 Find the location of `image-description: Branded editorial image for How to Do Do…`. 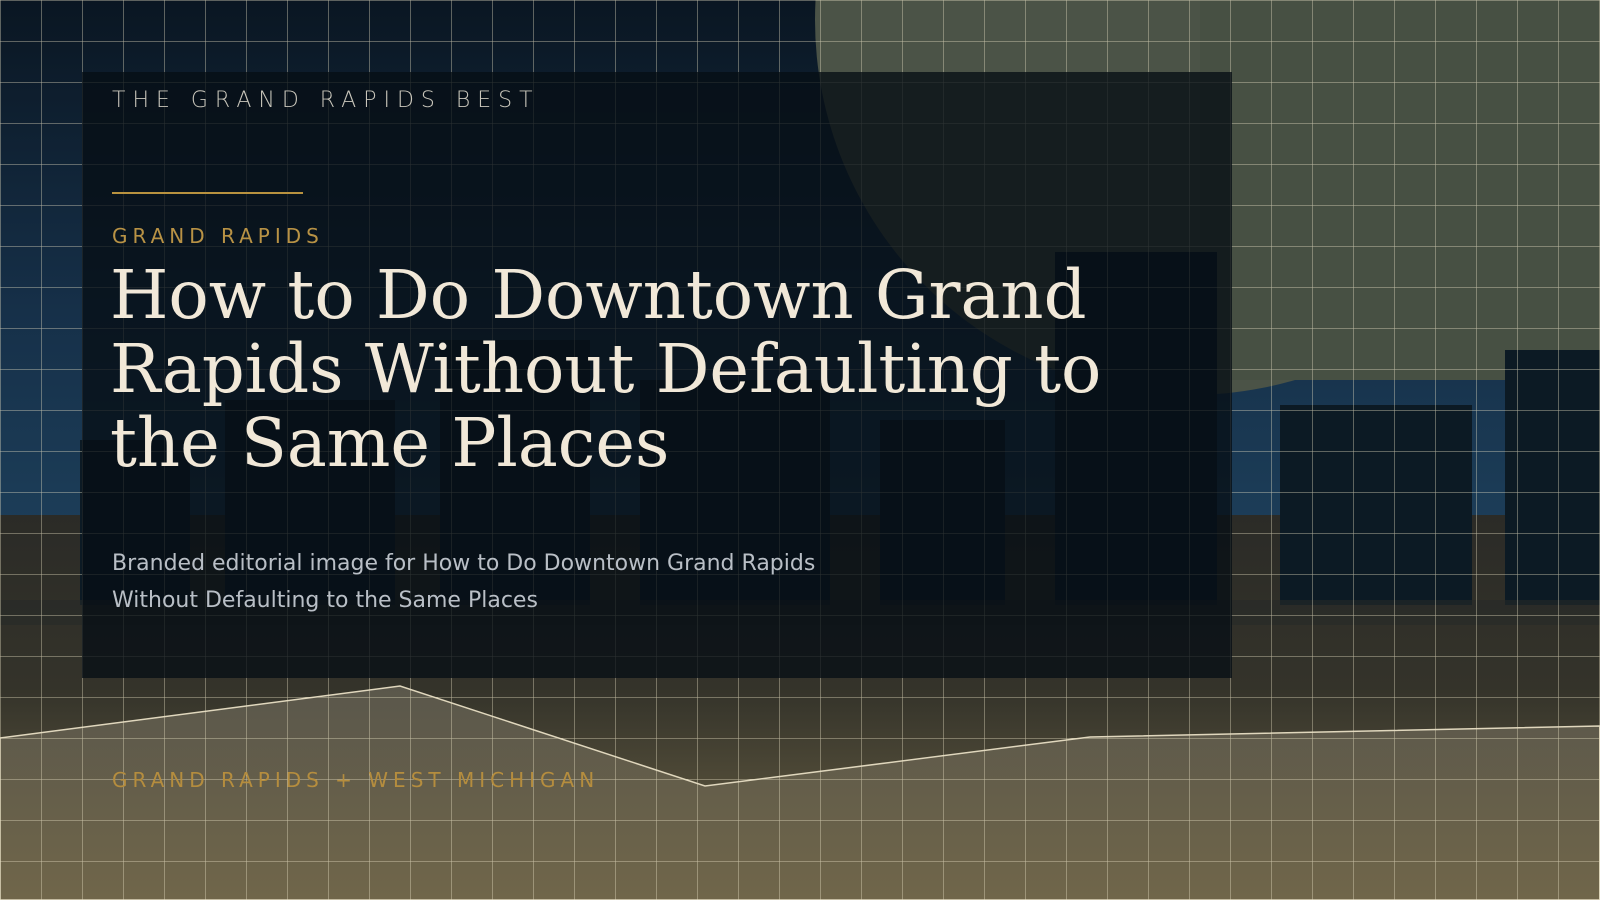

image-description: Branded editorial image for How to Do Do… is located at coordinates (464, 582).